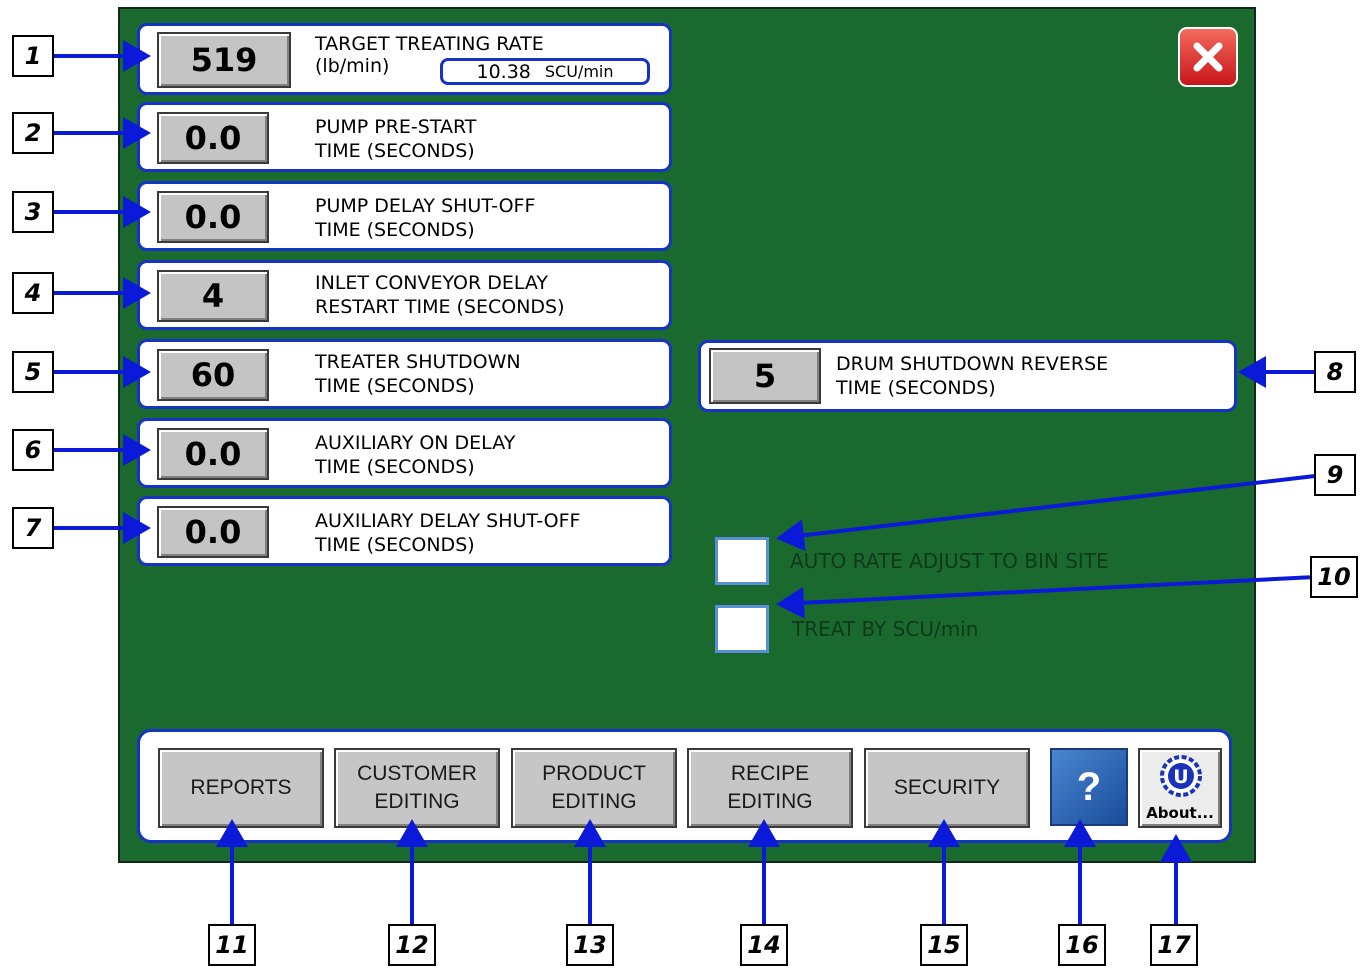 The image size is (1367, 968). Describe the element at coordinates (1174, 945) in the screenshot. I see `callout-17: 17` at that location.